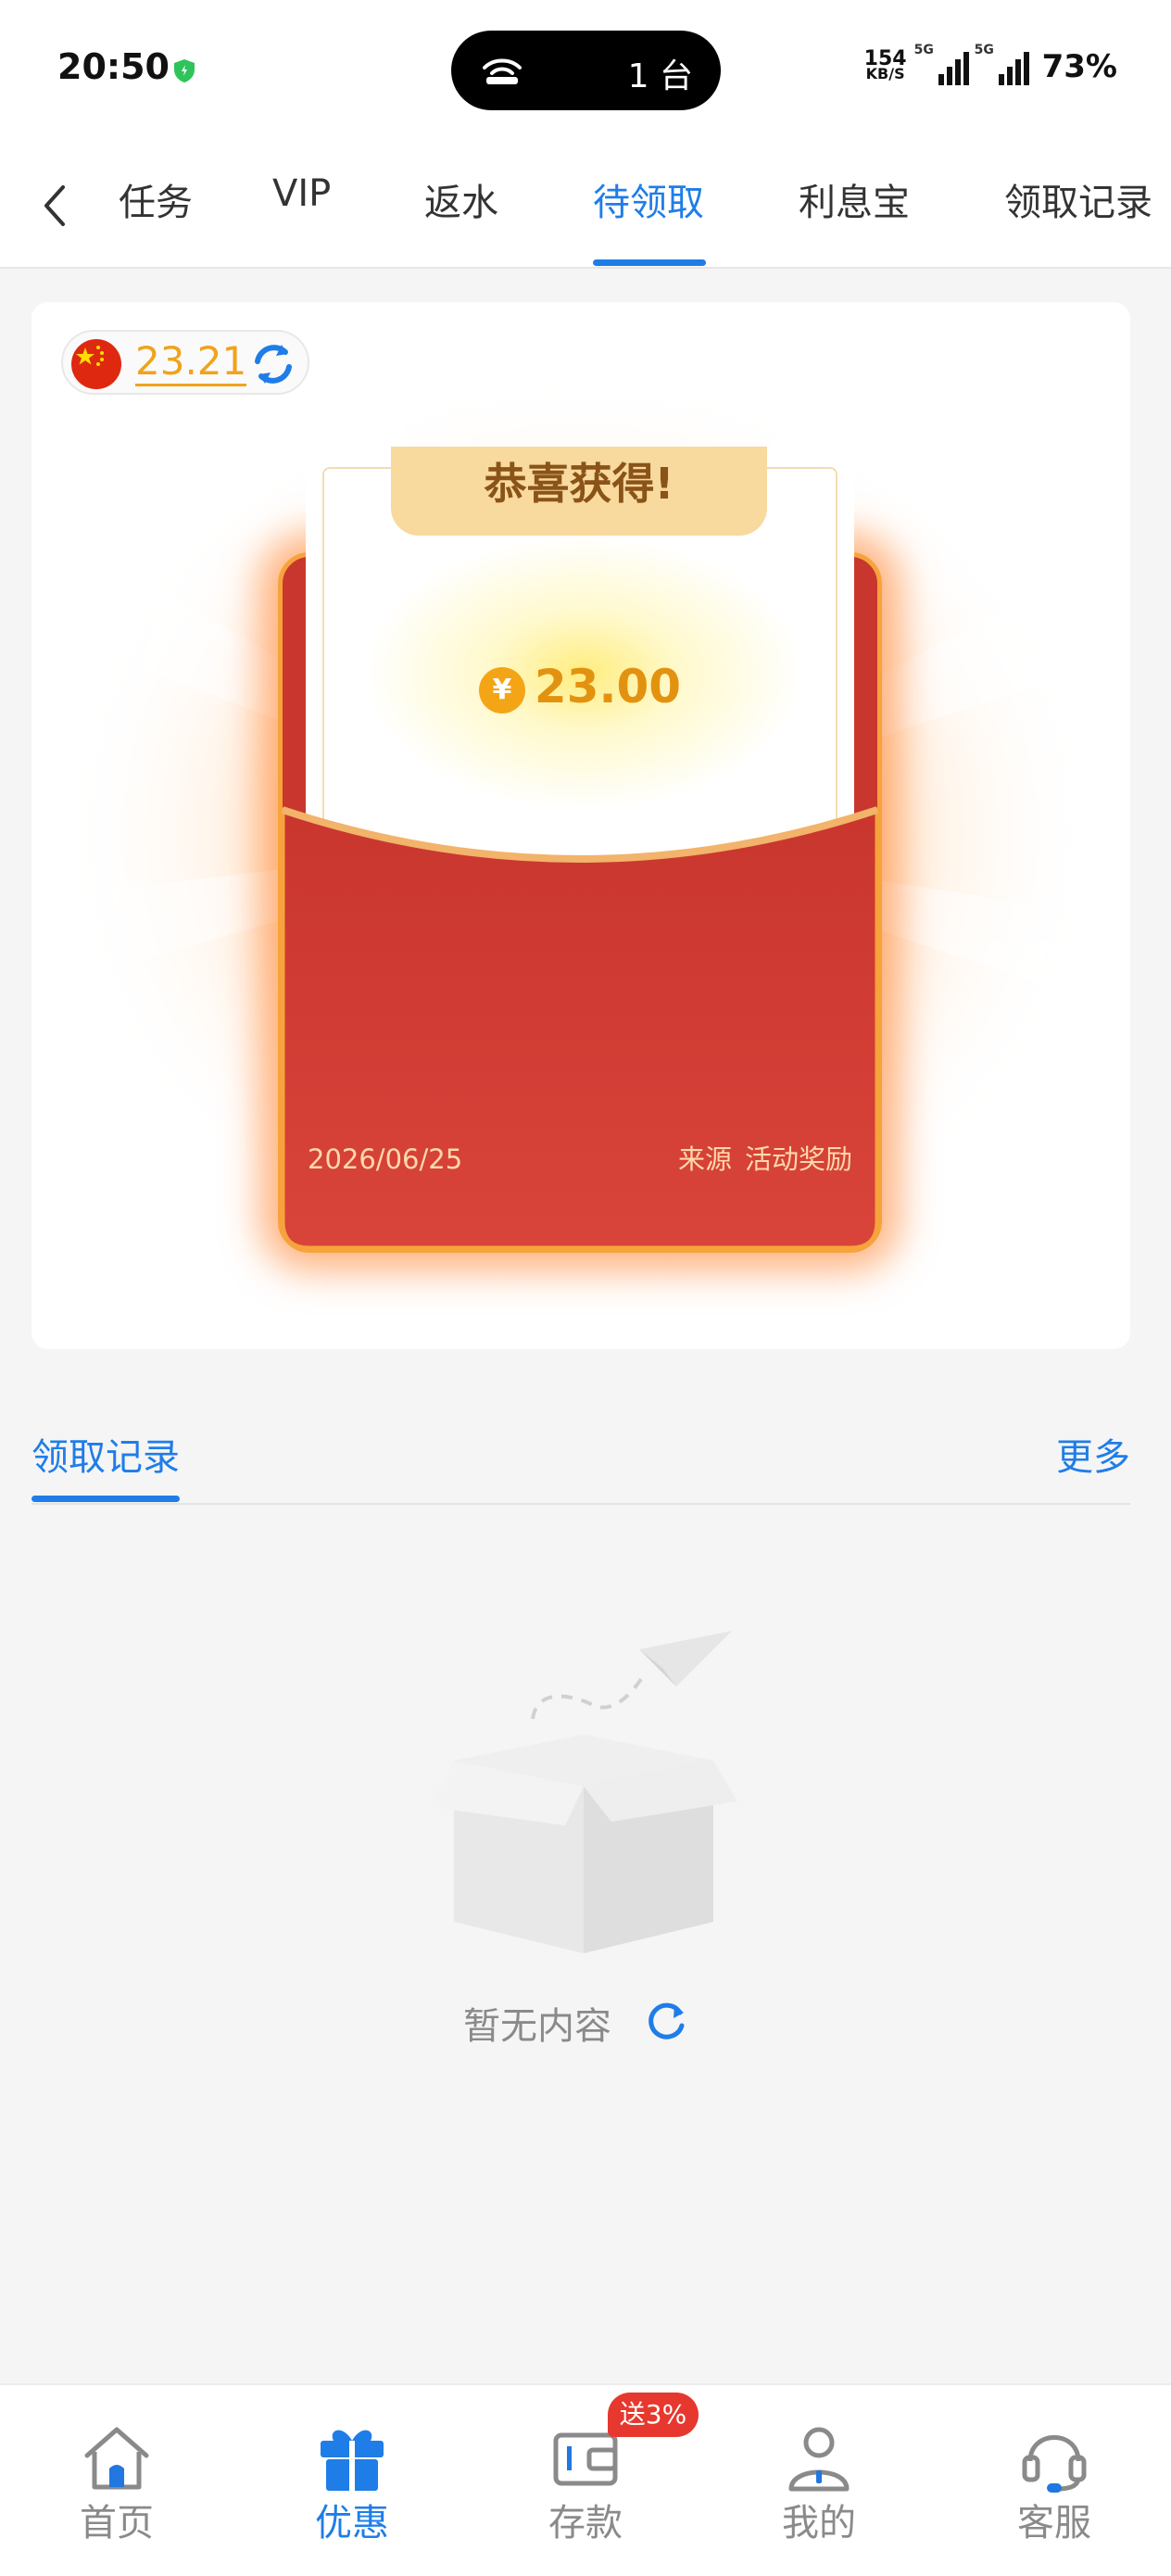 This screenshot has width=1171, height=2576. What do you see at coordinates (302, 194) in the screenshot?
I see `tab-vip: VIP` at bounding box center [302, 194].